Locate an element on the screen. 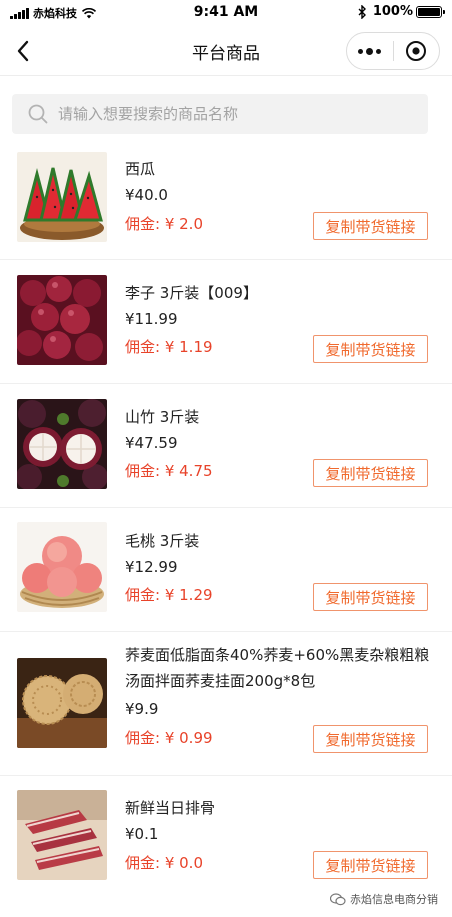 This screenshot has height=917, width=452. product-image-peaches is located at coordinates (62, 567).